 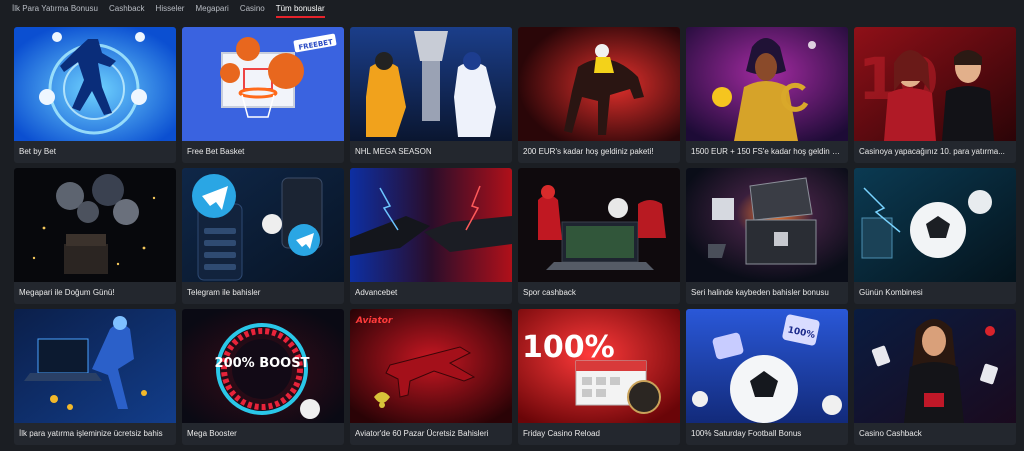 I want to click on promo-card: FREEBET Free Bet Basket, so click(x=263, y=95).